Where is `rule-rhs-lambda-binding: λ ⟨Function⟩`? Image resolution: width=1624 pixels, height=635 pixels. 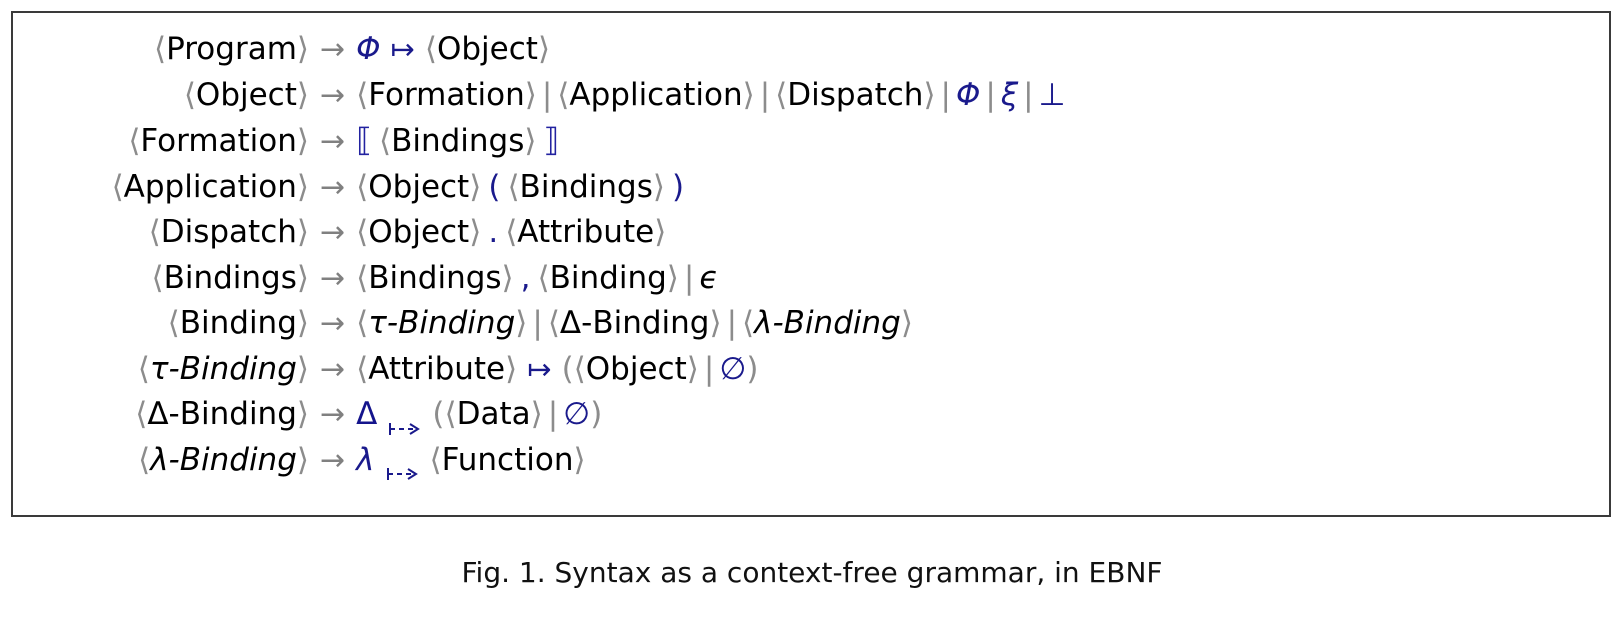 rule-rhs-lambda-binding: λ ⟨Function⟩ is located at coordinates (471, 460).